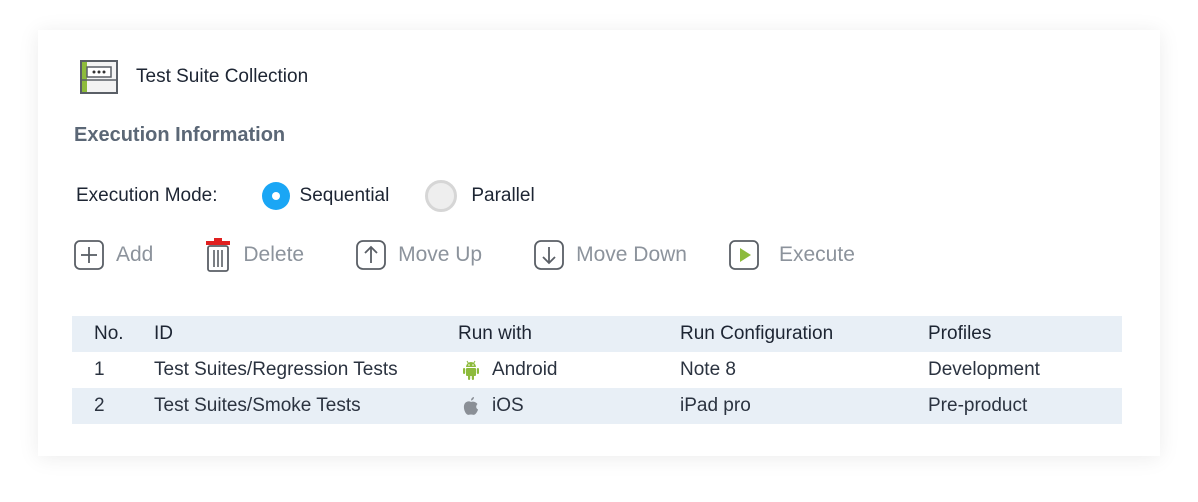 This screenshot has width=1198, height=502. Describe the element at coordinates (99, 369) in the screenshot. I see `cell-no: 1` at that location.